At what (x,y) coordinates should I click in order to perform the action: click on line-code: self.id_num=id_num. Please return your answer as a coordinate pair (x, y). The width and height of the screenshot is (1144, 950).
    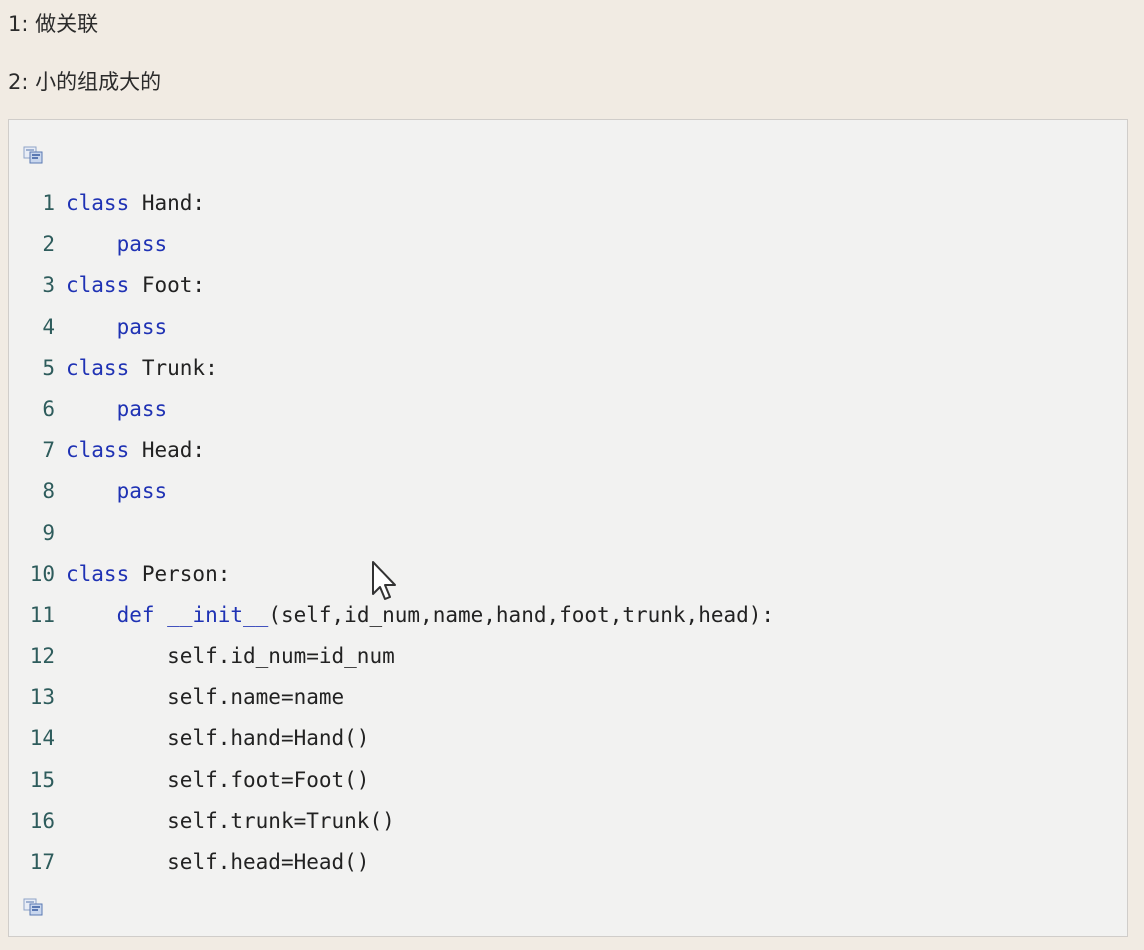
    Looking at the image, I should click on (230, 656).